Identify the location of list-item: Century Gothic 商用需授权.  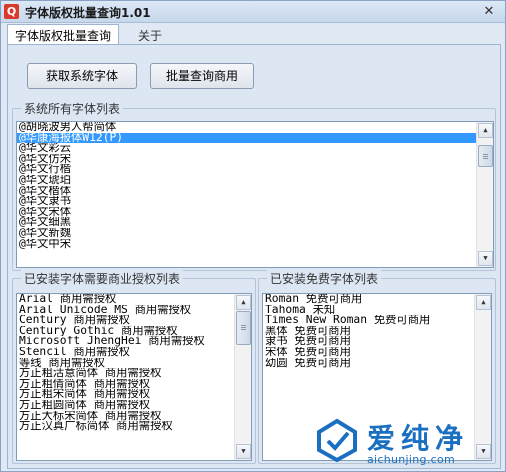
(125, 331).